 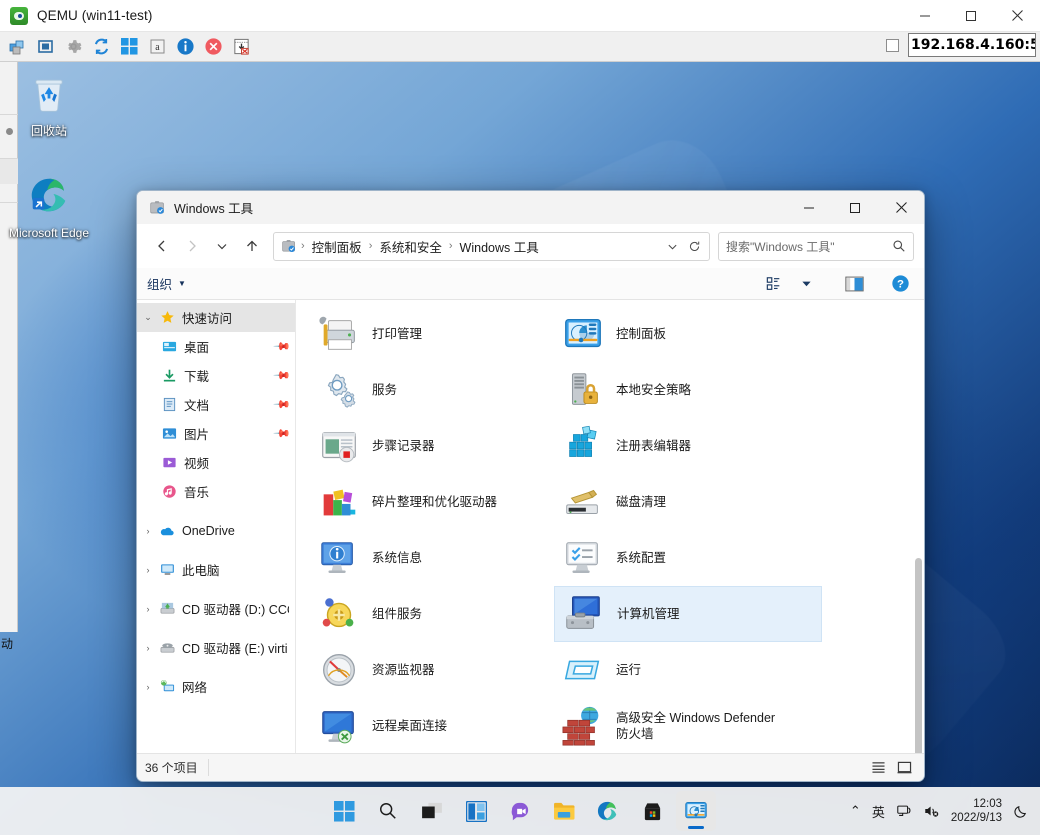 What do you see at coordinates (410, 246) in the screenshot?
I see `breadcrumb-item-system-and-security: 系统和安全` at bounding box center [410, 246].